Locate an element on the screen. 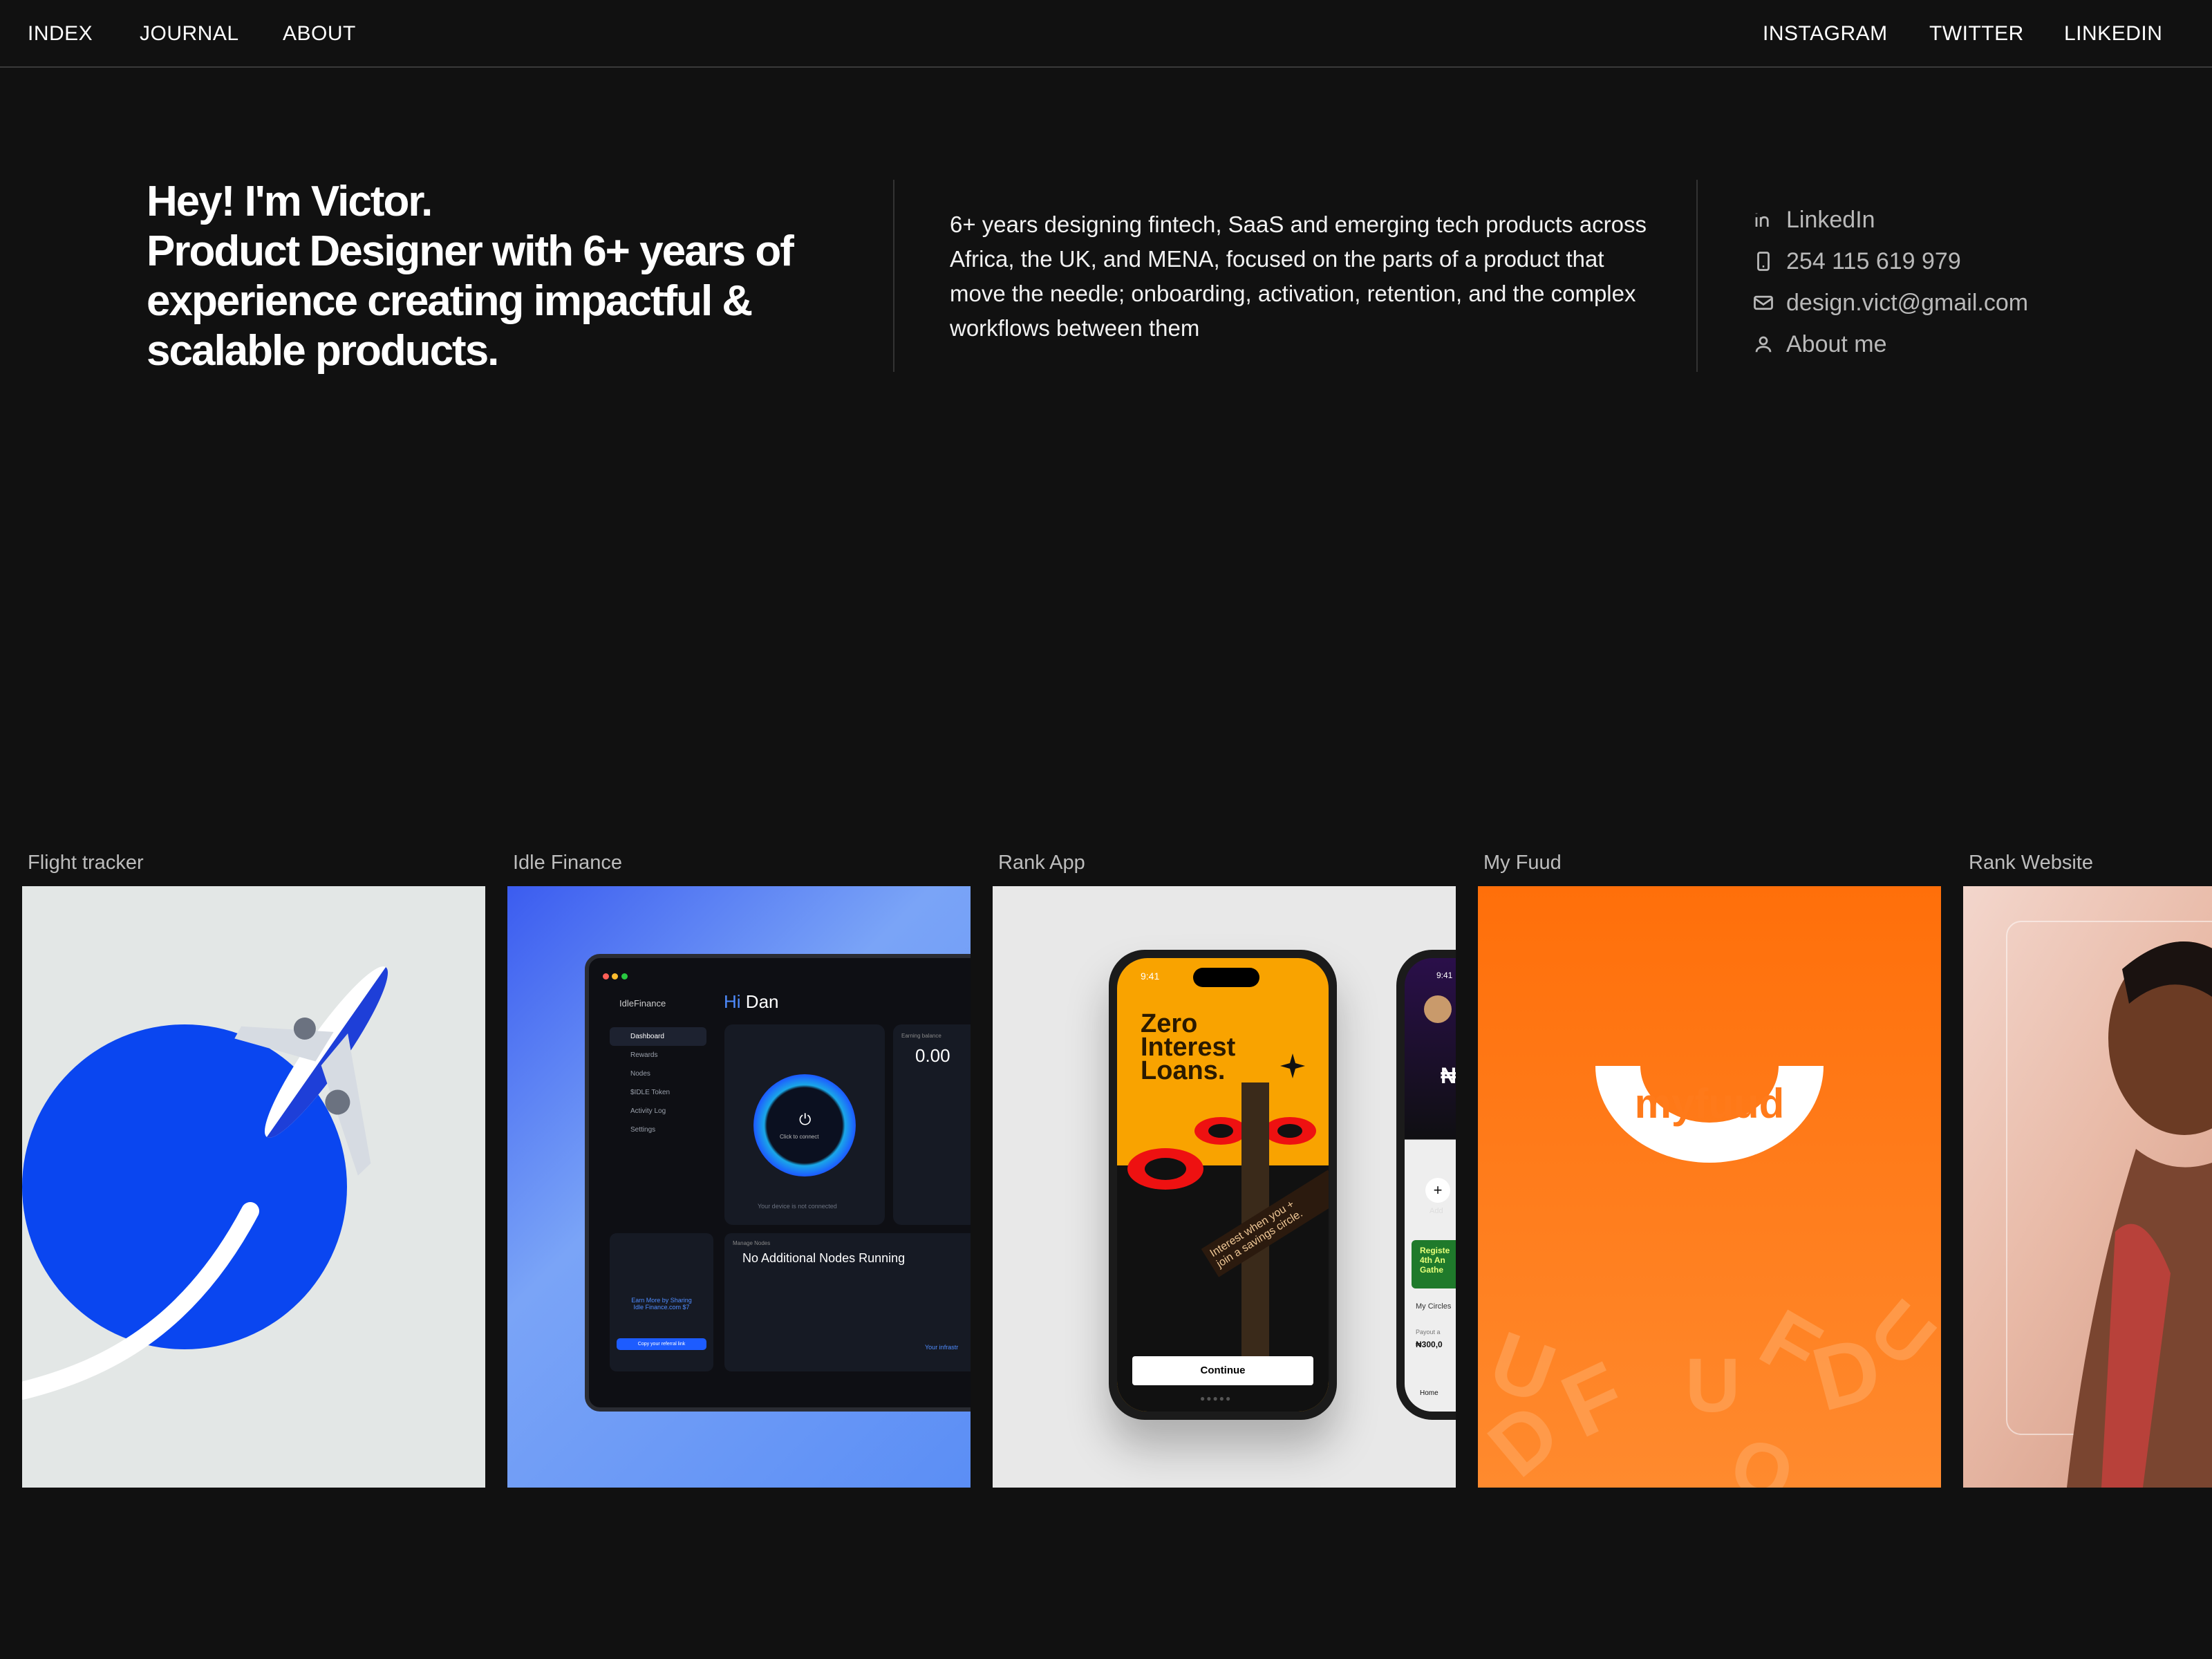  svg-text: U is located at coordinates (1713, 1385).